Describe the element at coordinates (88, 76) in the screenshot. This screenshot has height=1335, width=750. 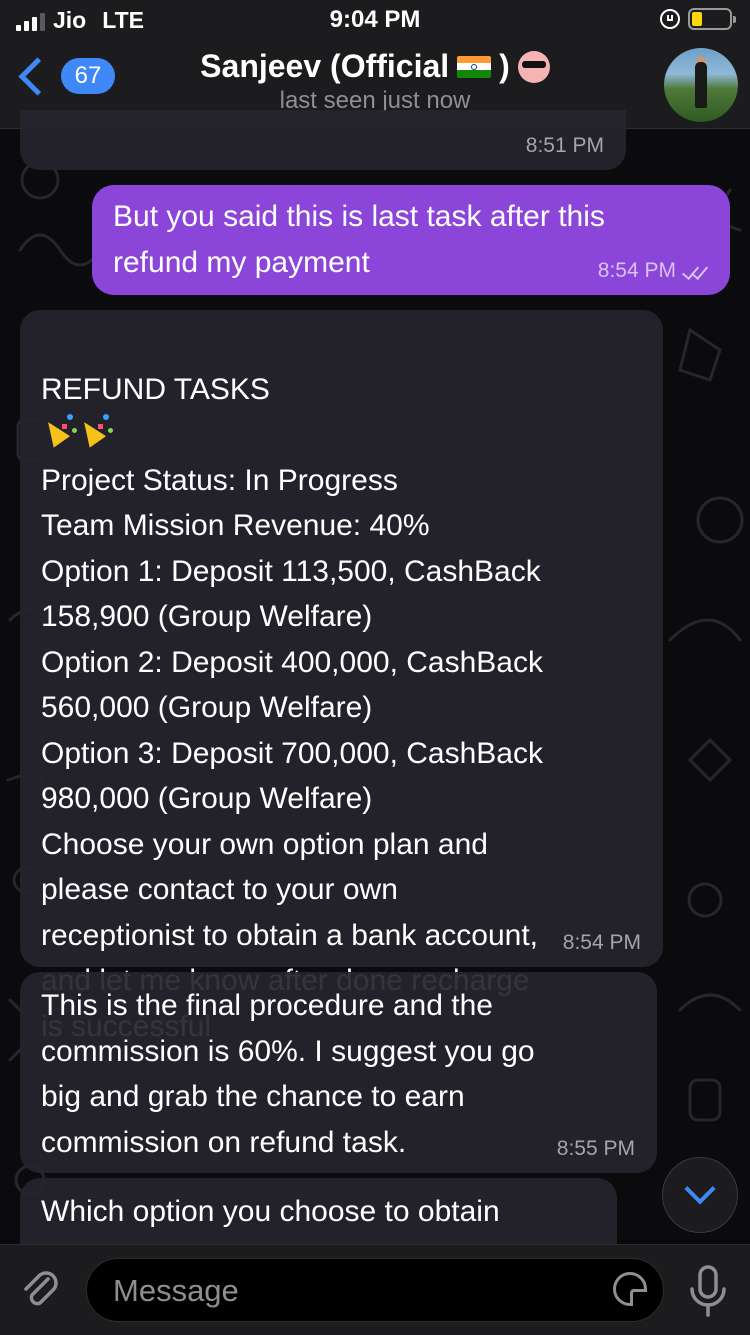
I see `unread-count-badge: 67` at that location.